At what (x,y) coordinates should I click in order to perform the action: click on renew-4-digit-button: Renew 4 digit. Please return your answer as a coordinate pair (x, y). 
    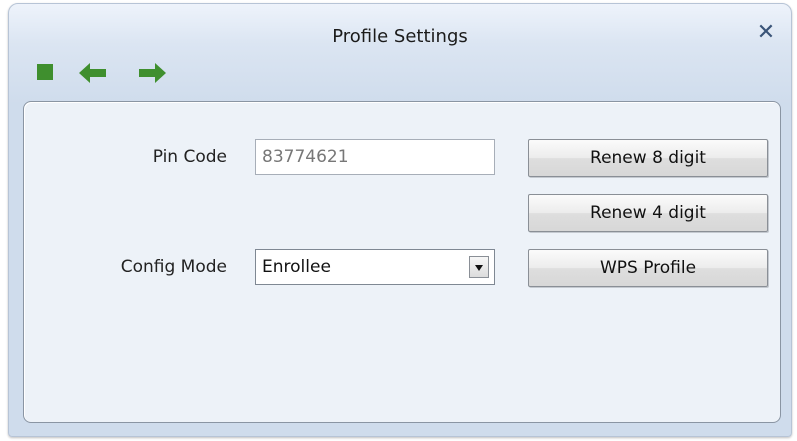
    Looking at the image, I should click on (648, 213).